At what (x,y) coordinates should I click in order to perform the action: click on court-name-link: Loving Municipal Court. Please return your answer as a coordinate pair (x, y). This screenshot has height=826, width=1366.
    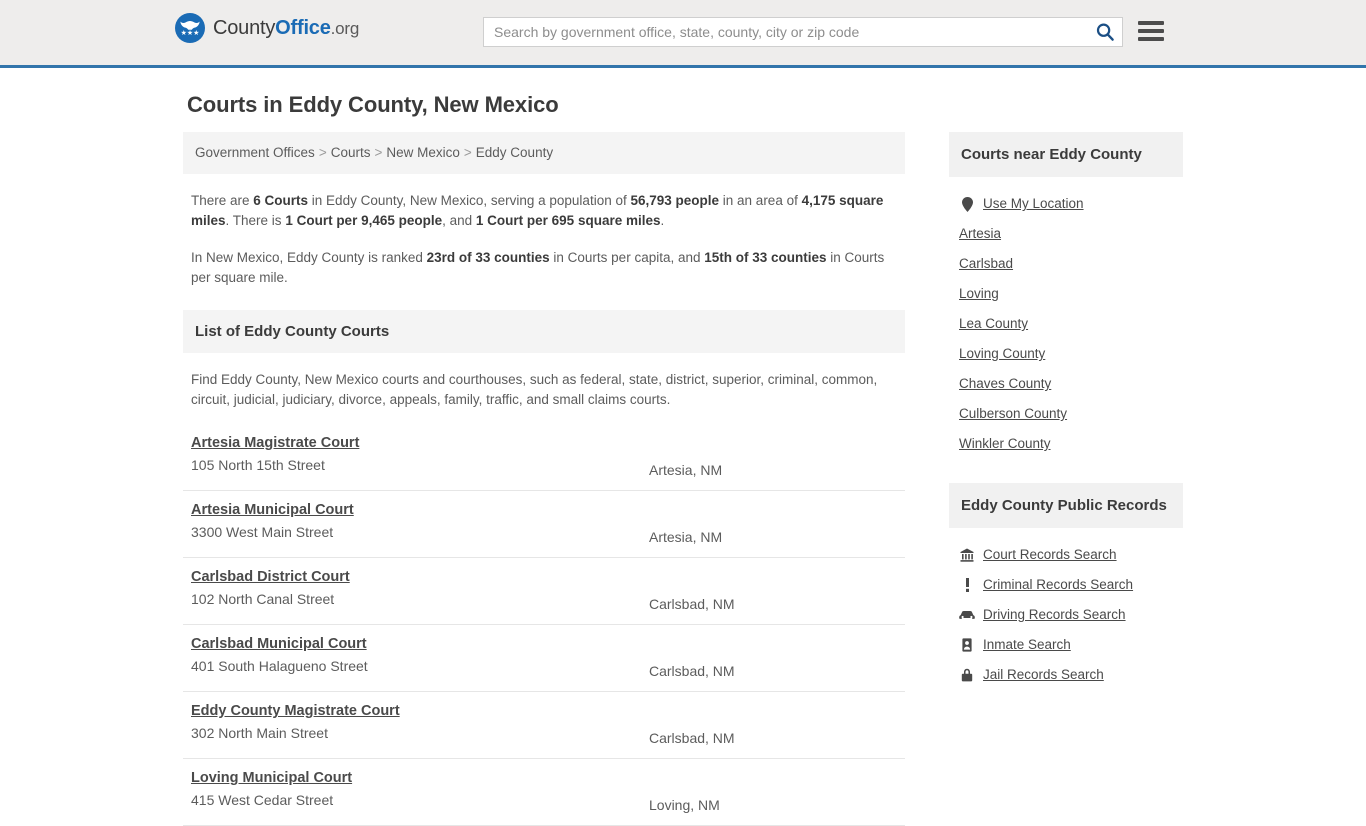
    Looking at the image, I should click on (271, 778).